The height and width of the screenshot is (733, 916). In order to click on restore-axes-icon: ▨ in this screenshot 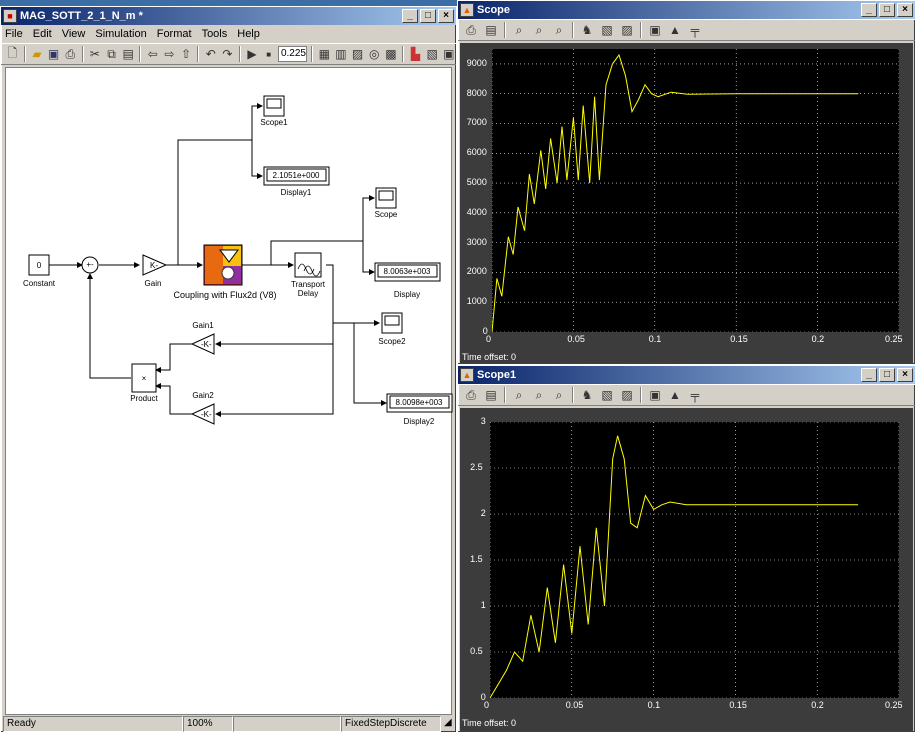, I will do `click(627, 30)`.